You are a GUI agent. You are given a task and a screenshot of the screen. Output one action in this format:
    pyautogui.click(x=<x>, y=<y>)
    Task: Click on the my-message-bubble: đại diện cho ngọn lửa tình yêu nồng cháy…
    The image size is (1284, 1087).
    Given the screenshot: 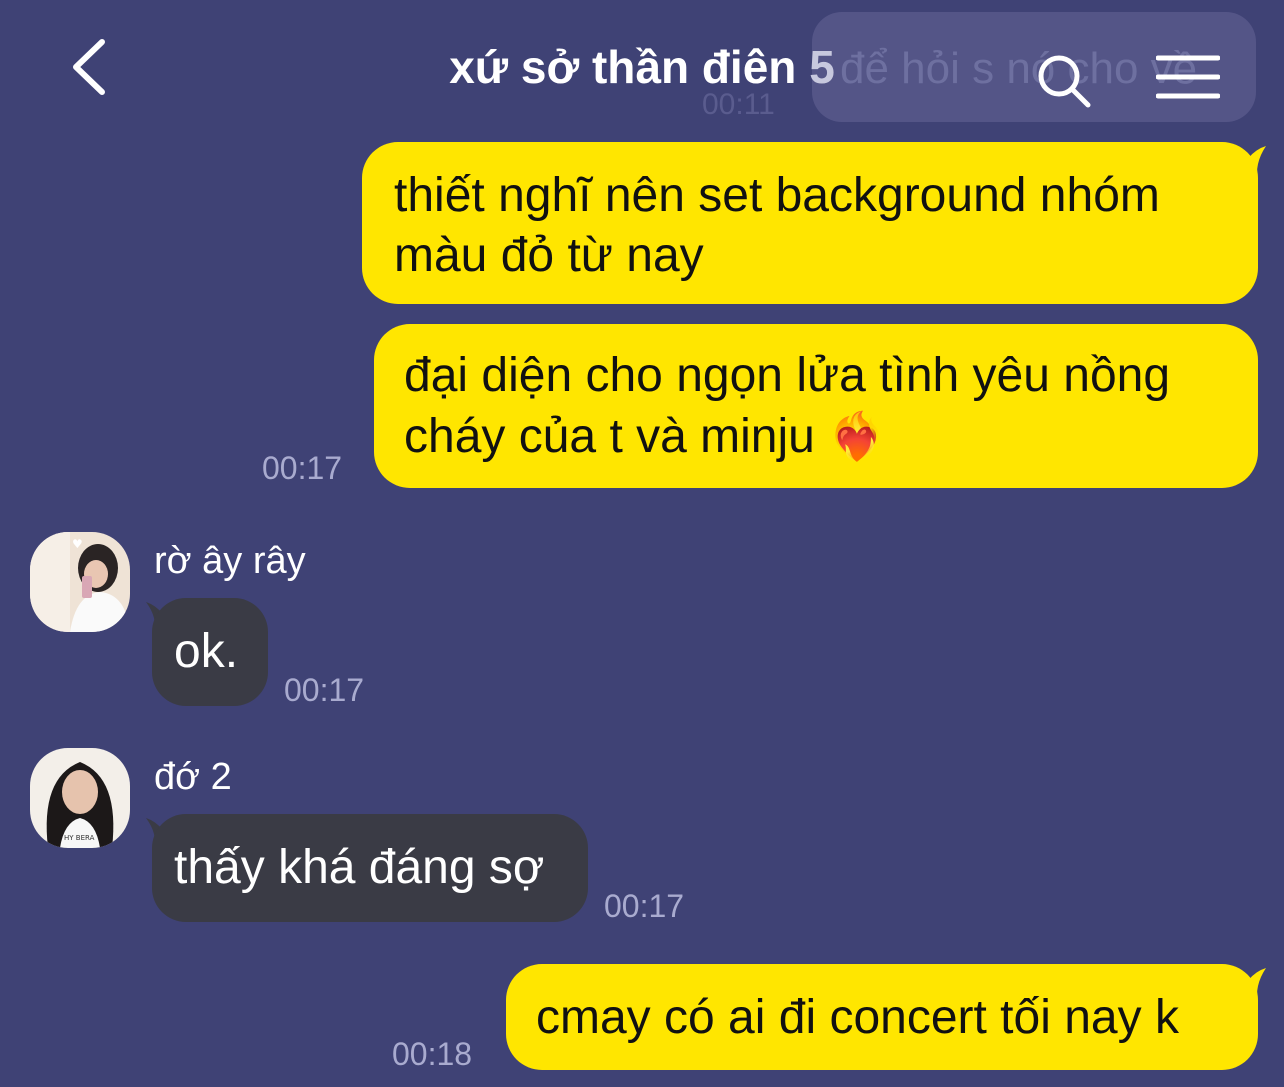 What is the action you would take?
    pyautogui.click(x=816, y=406)
    